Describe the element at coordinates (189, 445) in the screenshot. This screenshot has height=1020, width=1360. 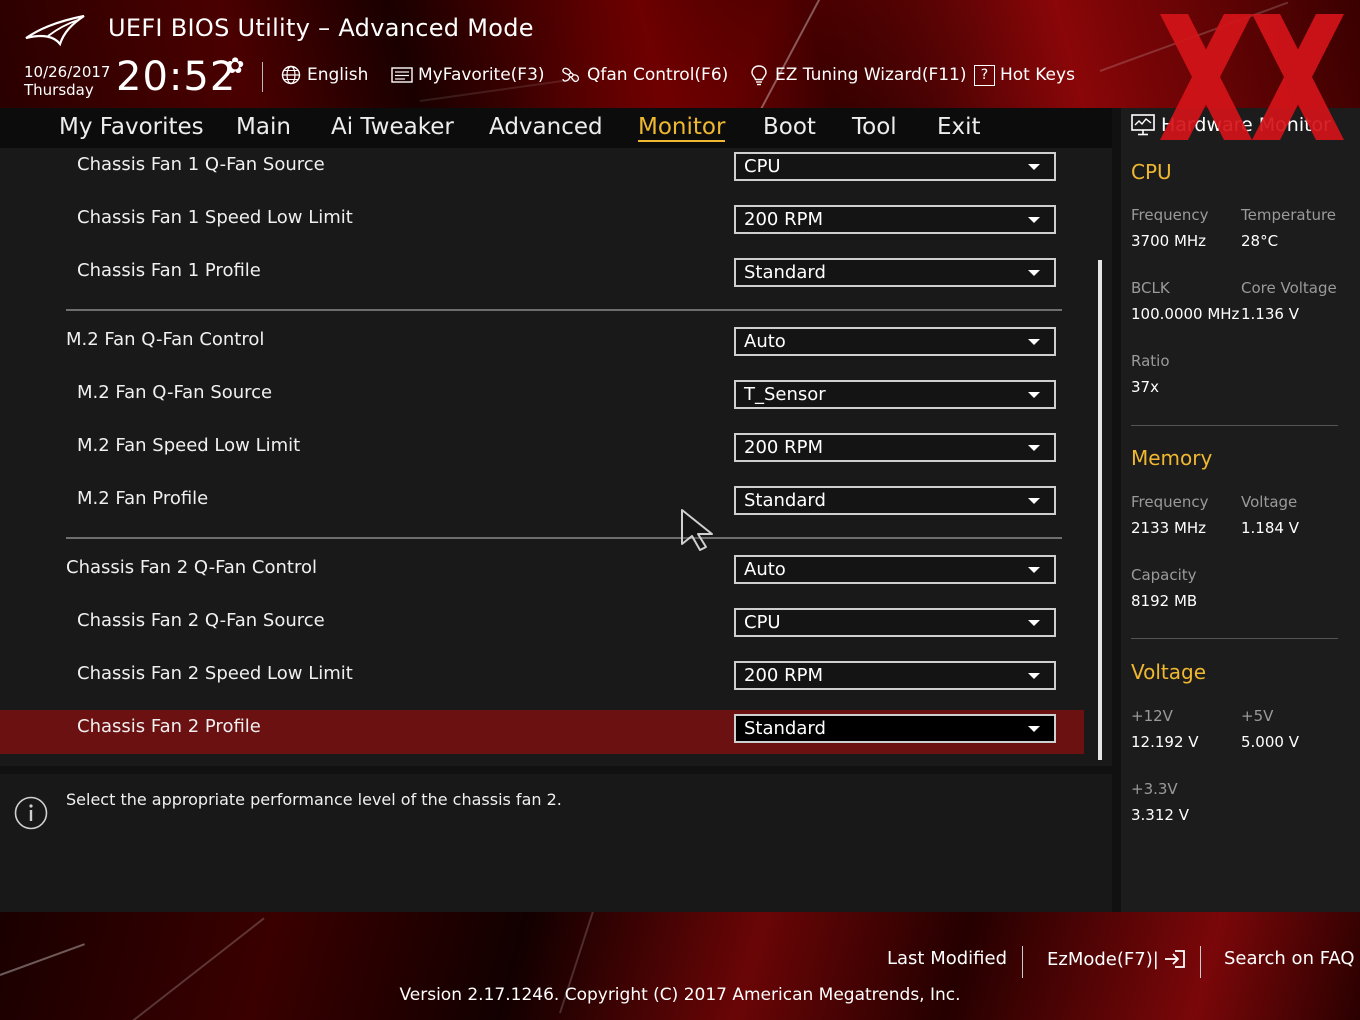
I see `setting-label: M.2 Fan Speed Low Limit` at that location.